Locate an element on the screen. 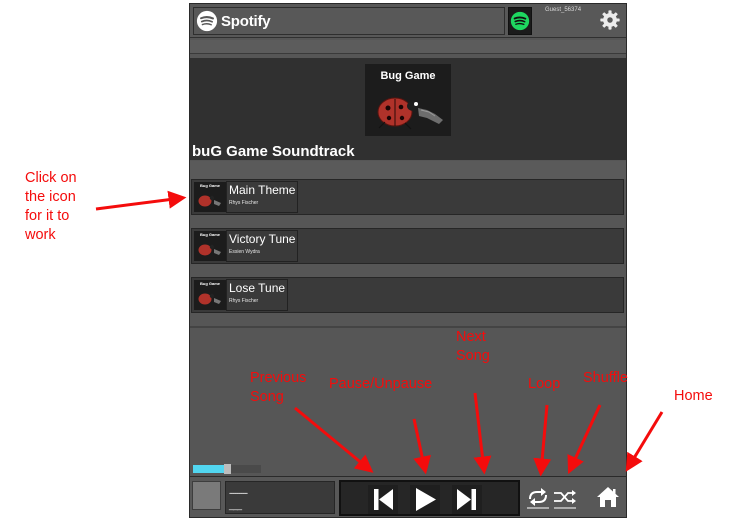 The height and width of the screenshot is (525, 730). annotation-shuffle: Shuffle is located at coordinates (605, 378).